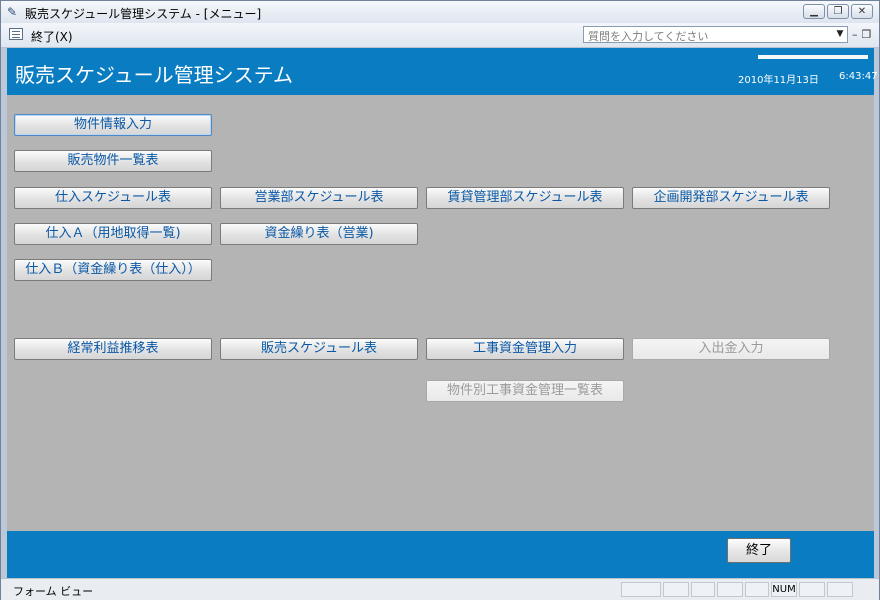  I want to click on restore-icon: ❐, so click(838, 11).